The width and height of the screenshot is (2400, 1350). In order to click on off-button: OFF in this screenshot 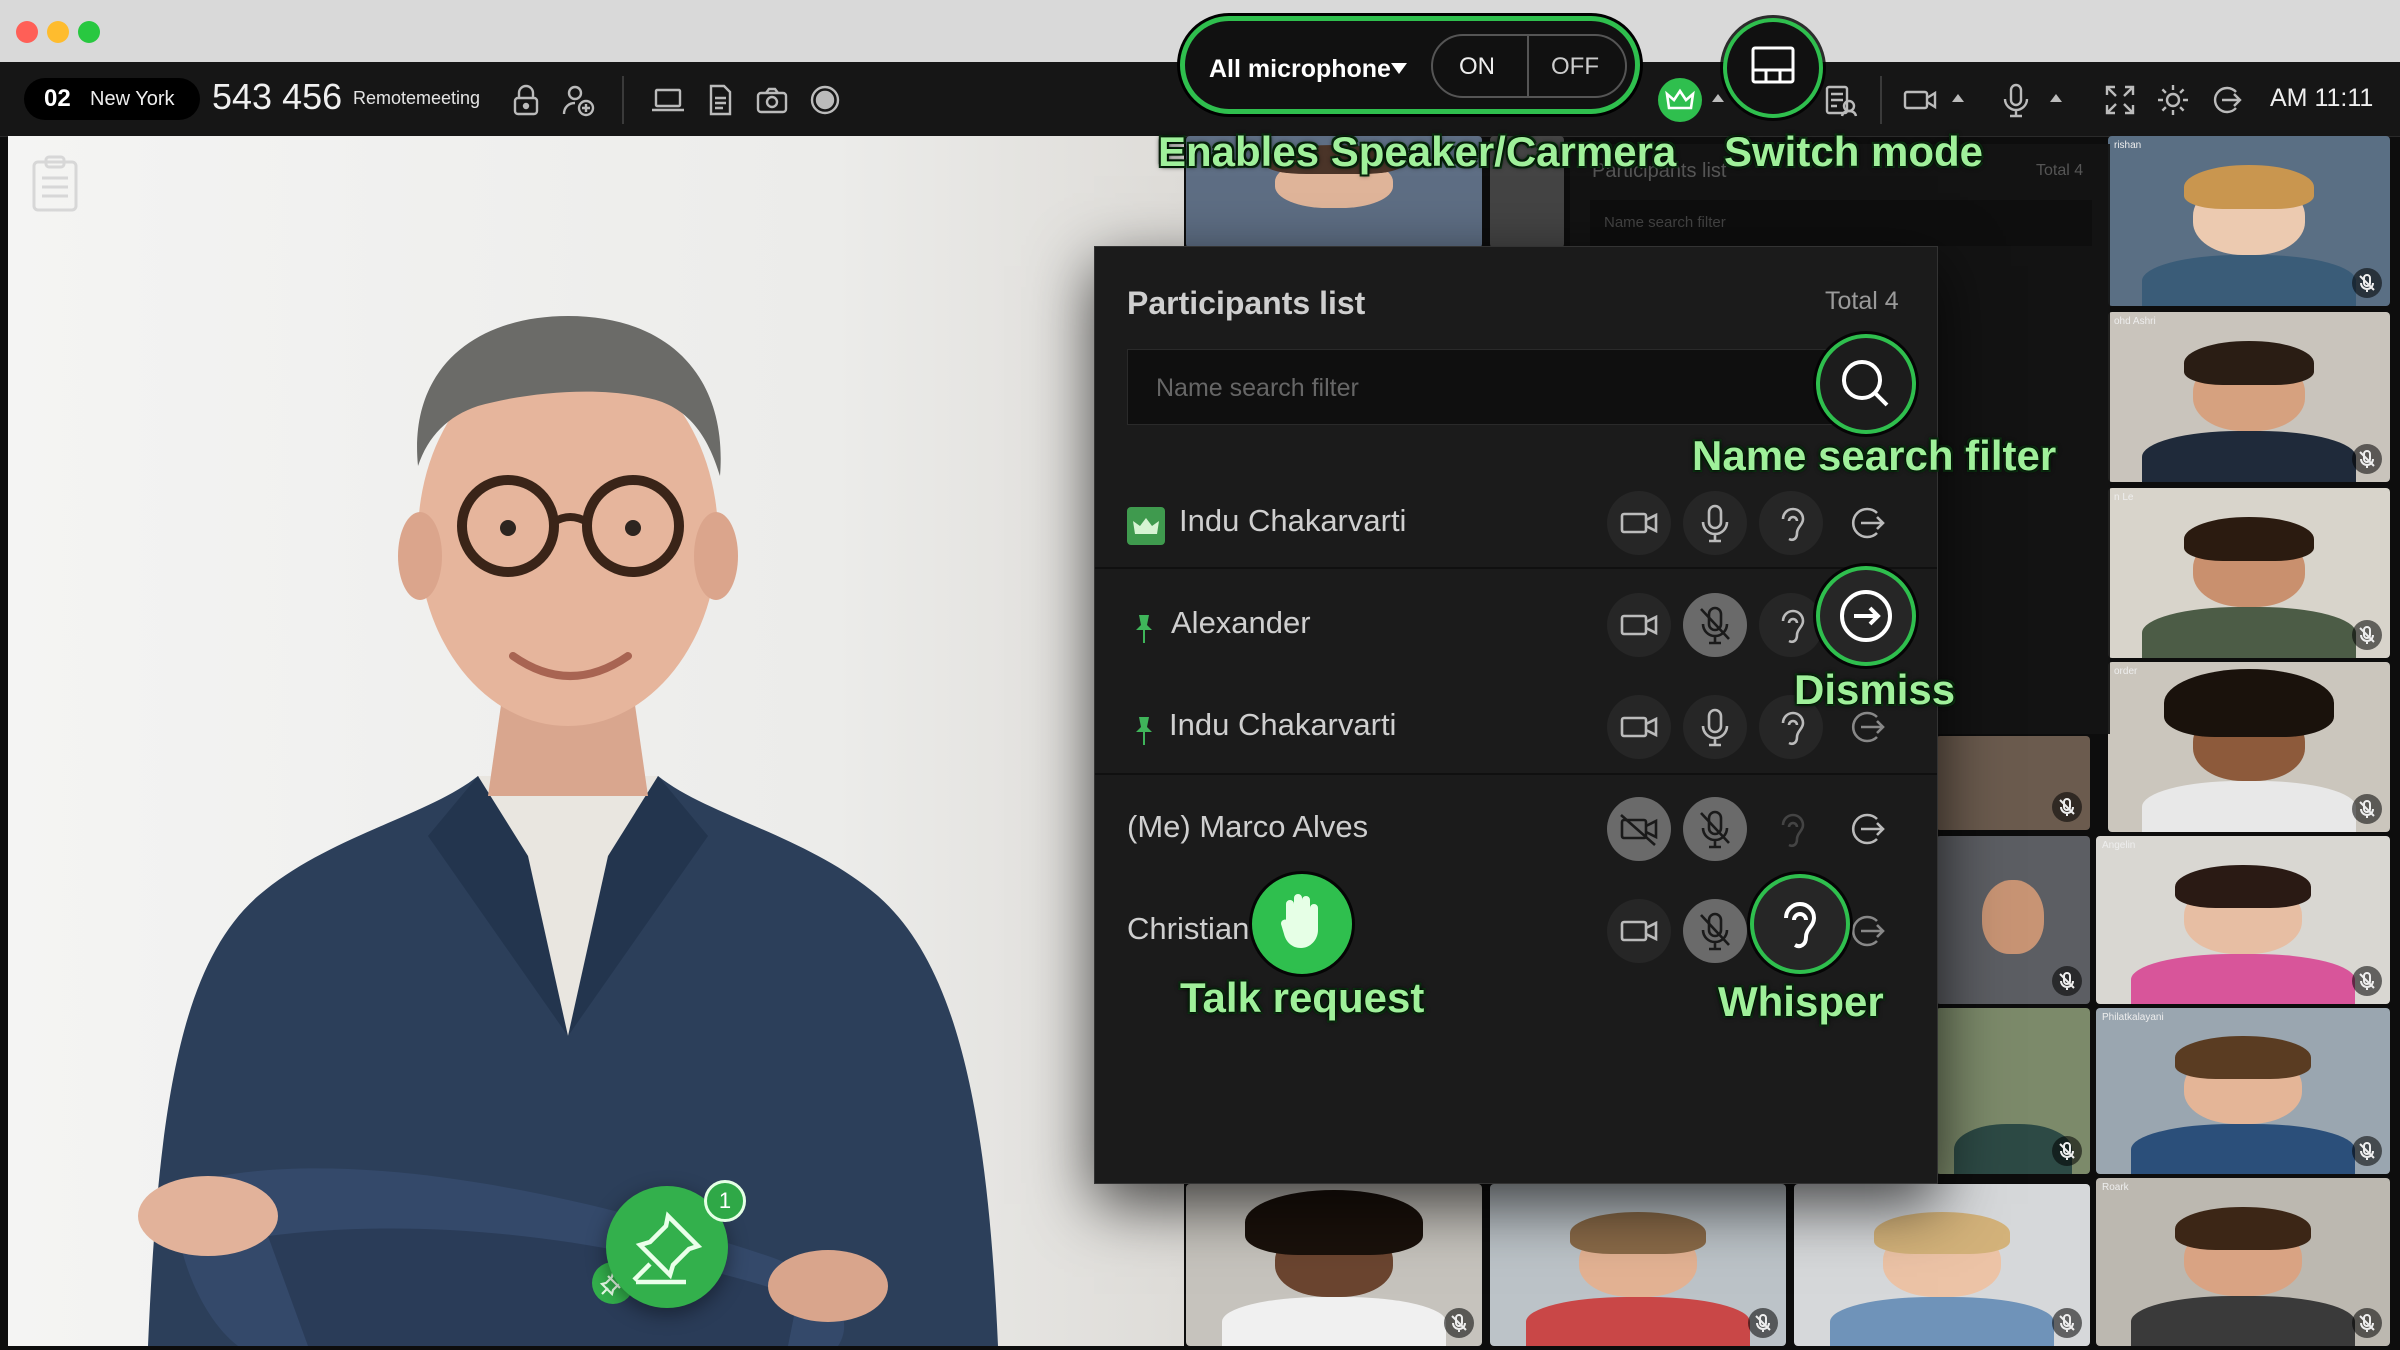, I will do `click(1575, 67)`.